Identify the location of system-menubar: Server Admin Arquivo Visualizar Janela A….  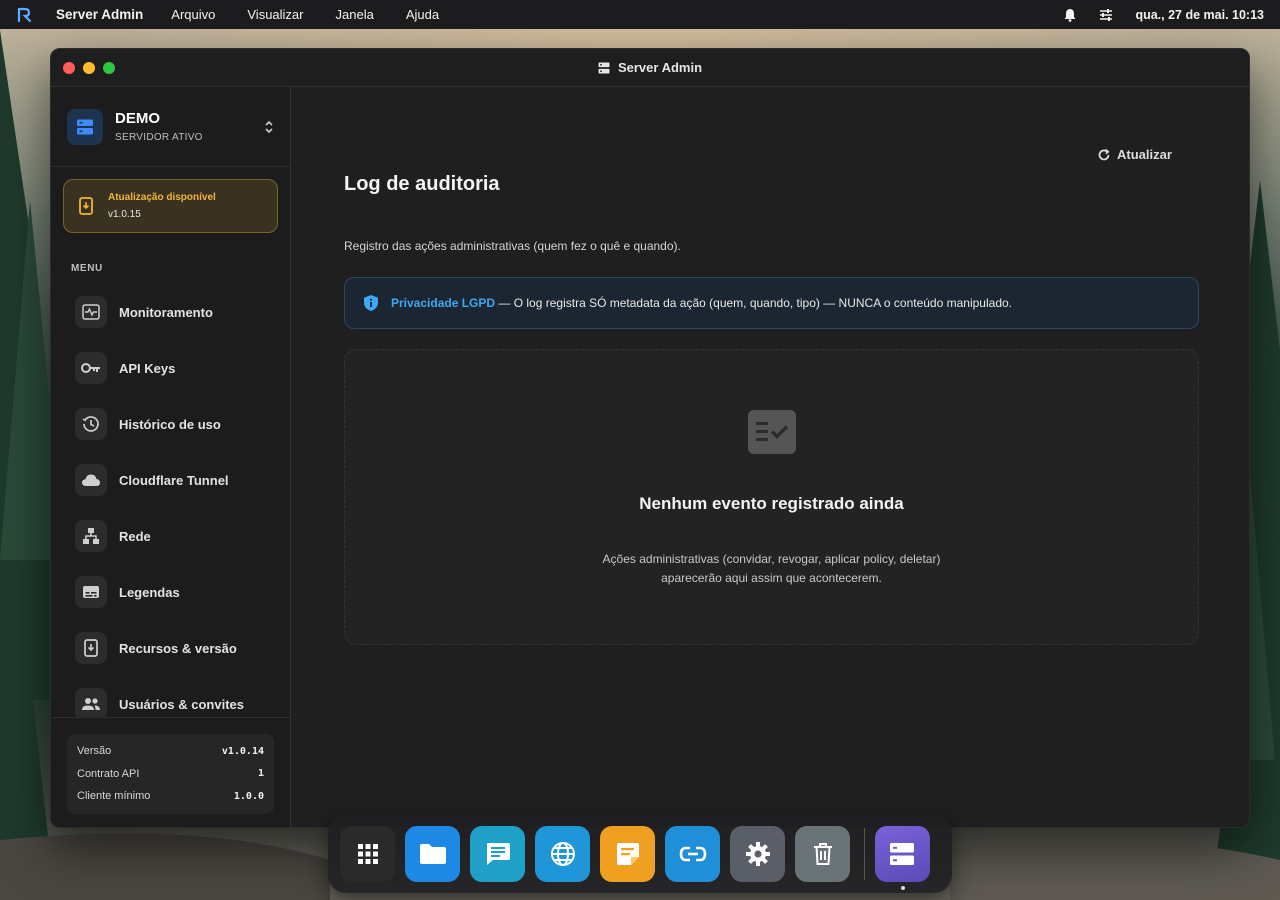
(640, 14).